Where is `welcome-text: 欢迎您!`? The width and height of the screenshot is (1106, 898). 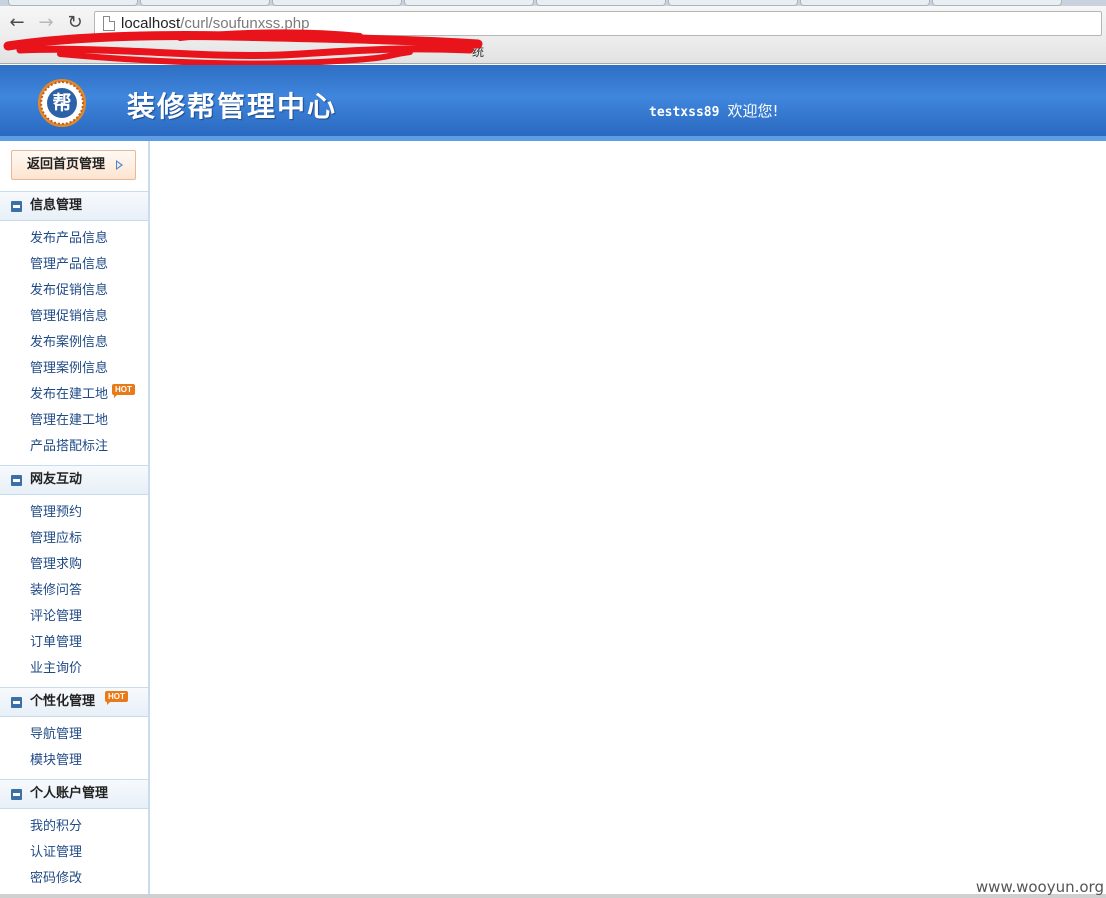 welcome-text: 欢迎您! is located at coordinates (753, 111).